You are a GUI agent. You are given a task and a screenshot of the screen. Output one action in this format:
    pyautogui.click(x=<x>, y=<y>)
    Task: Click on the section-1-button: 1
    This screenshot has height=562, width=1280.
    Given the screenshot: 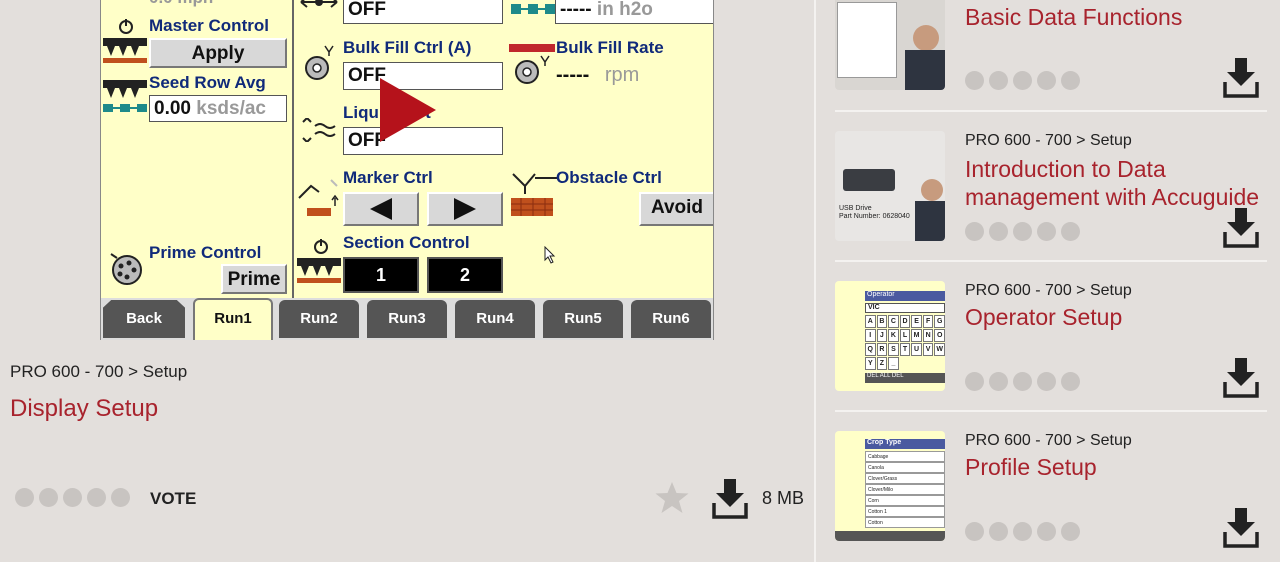 What is the action you would take?
    pyautogui.click(x=381, y=275)
    